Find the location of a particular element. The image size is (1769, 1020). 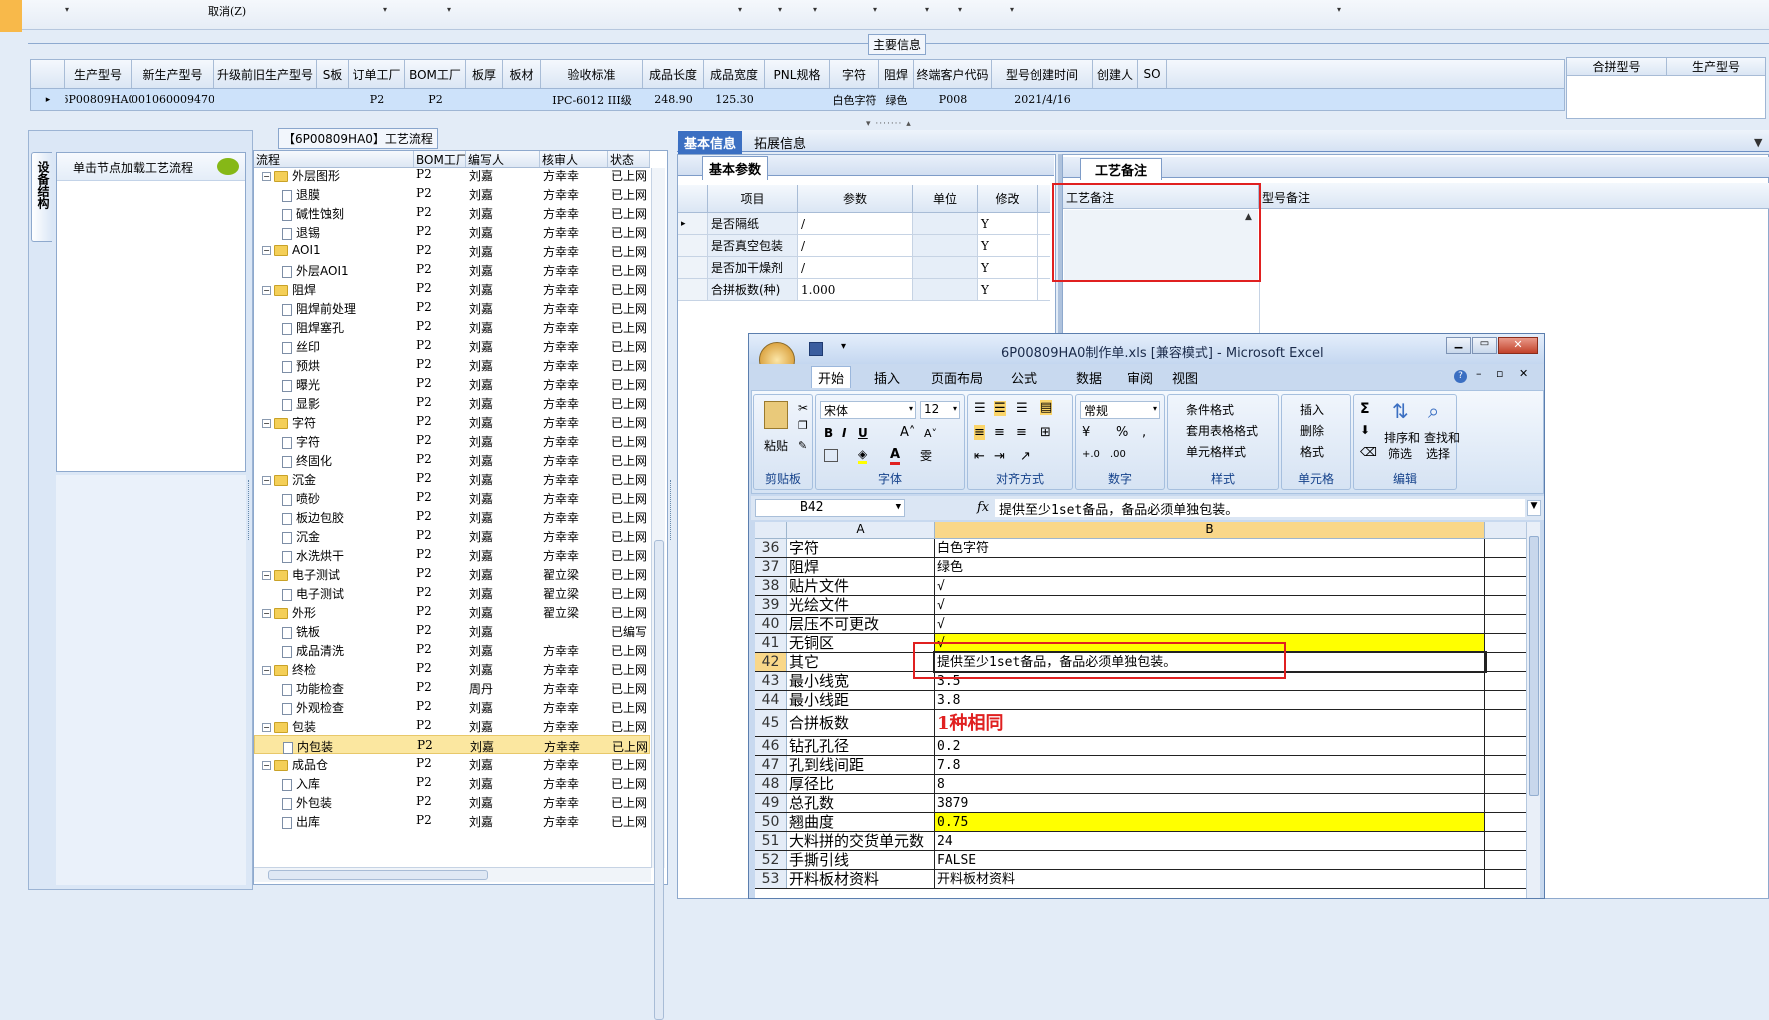

main-column-header: S板 is located at coordinates (333, 74).